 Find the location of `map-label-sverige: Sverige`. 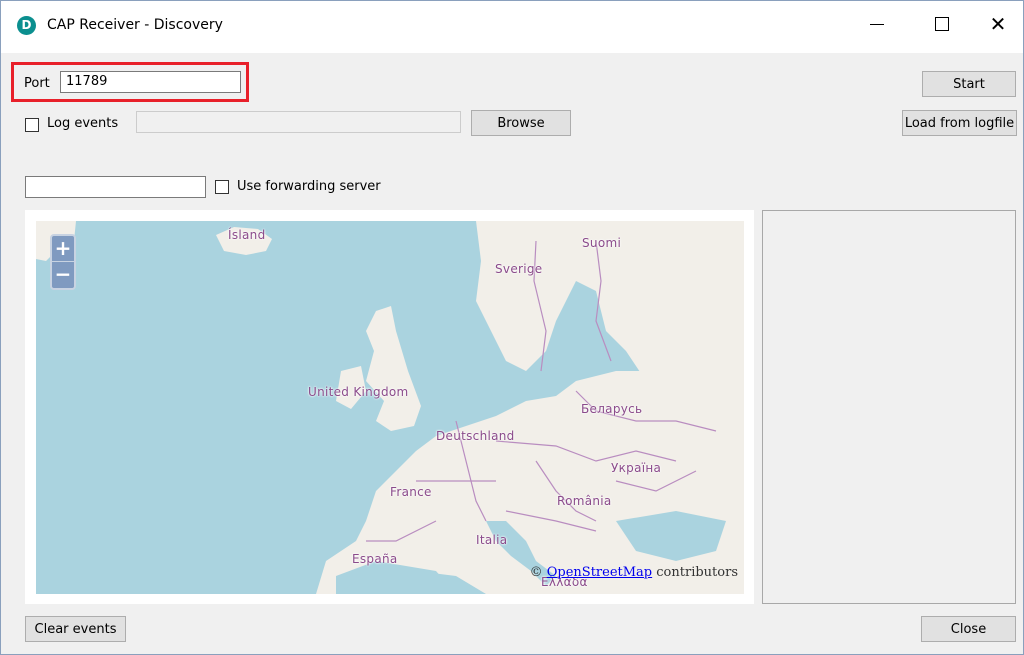

map-label-sverige: Sverige is located at coordinates (519, 269).